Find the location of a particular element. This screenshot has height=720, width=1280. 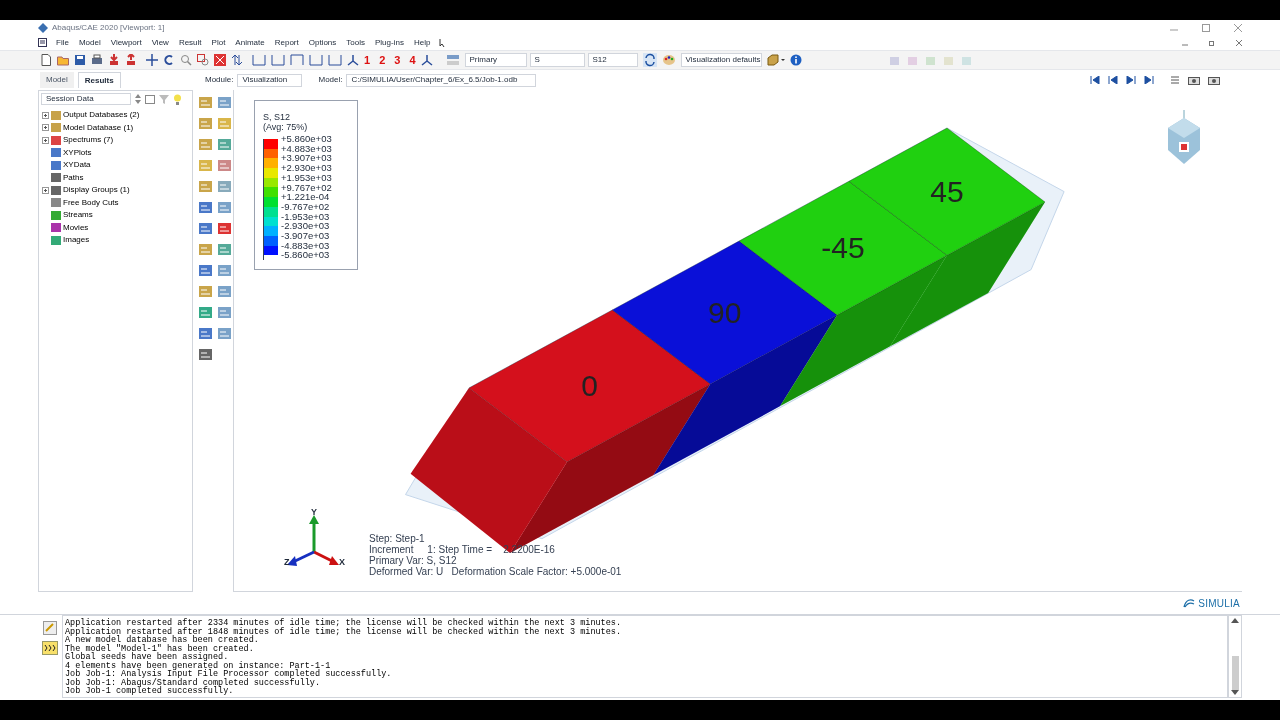

tree-item: XYPlots is located at coordinates (77, 152).